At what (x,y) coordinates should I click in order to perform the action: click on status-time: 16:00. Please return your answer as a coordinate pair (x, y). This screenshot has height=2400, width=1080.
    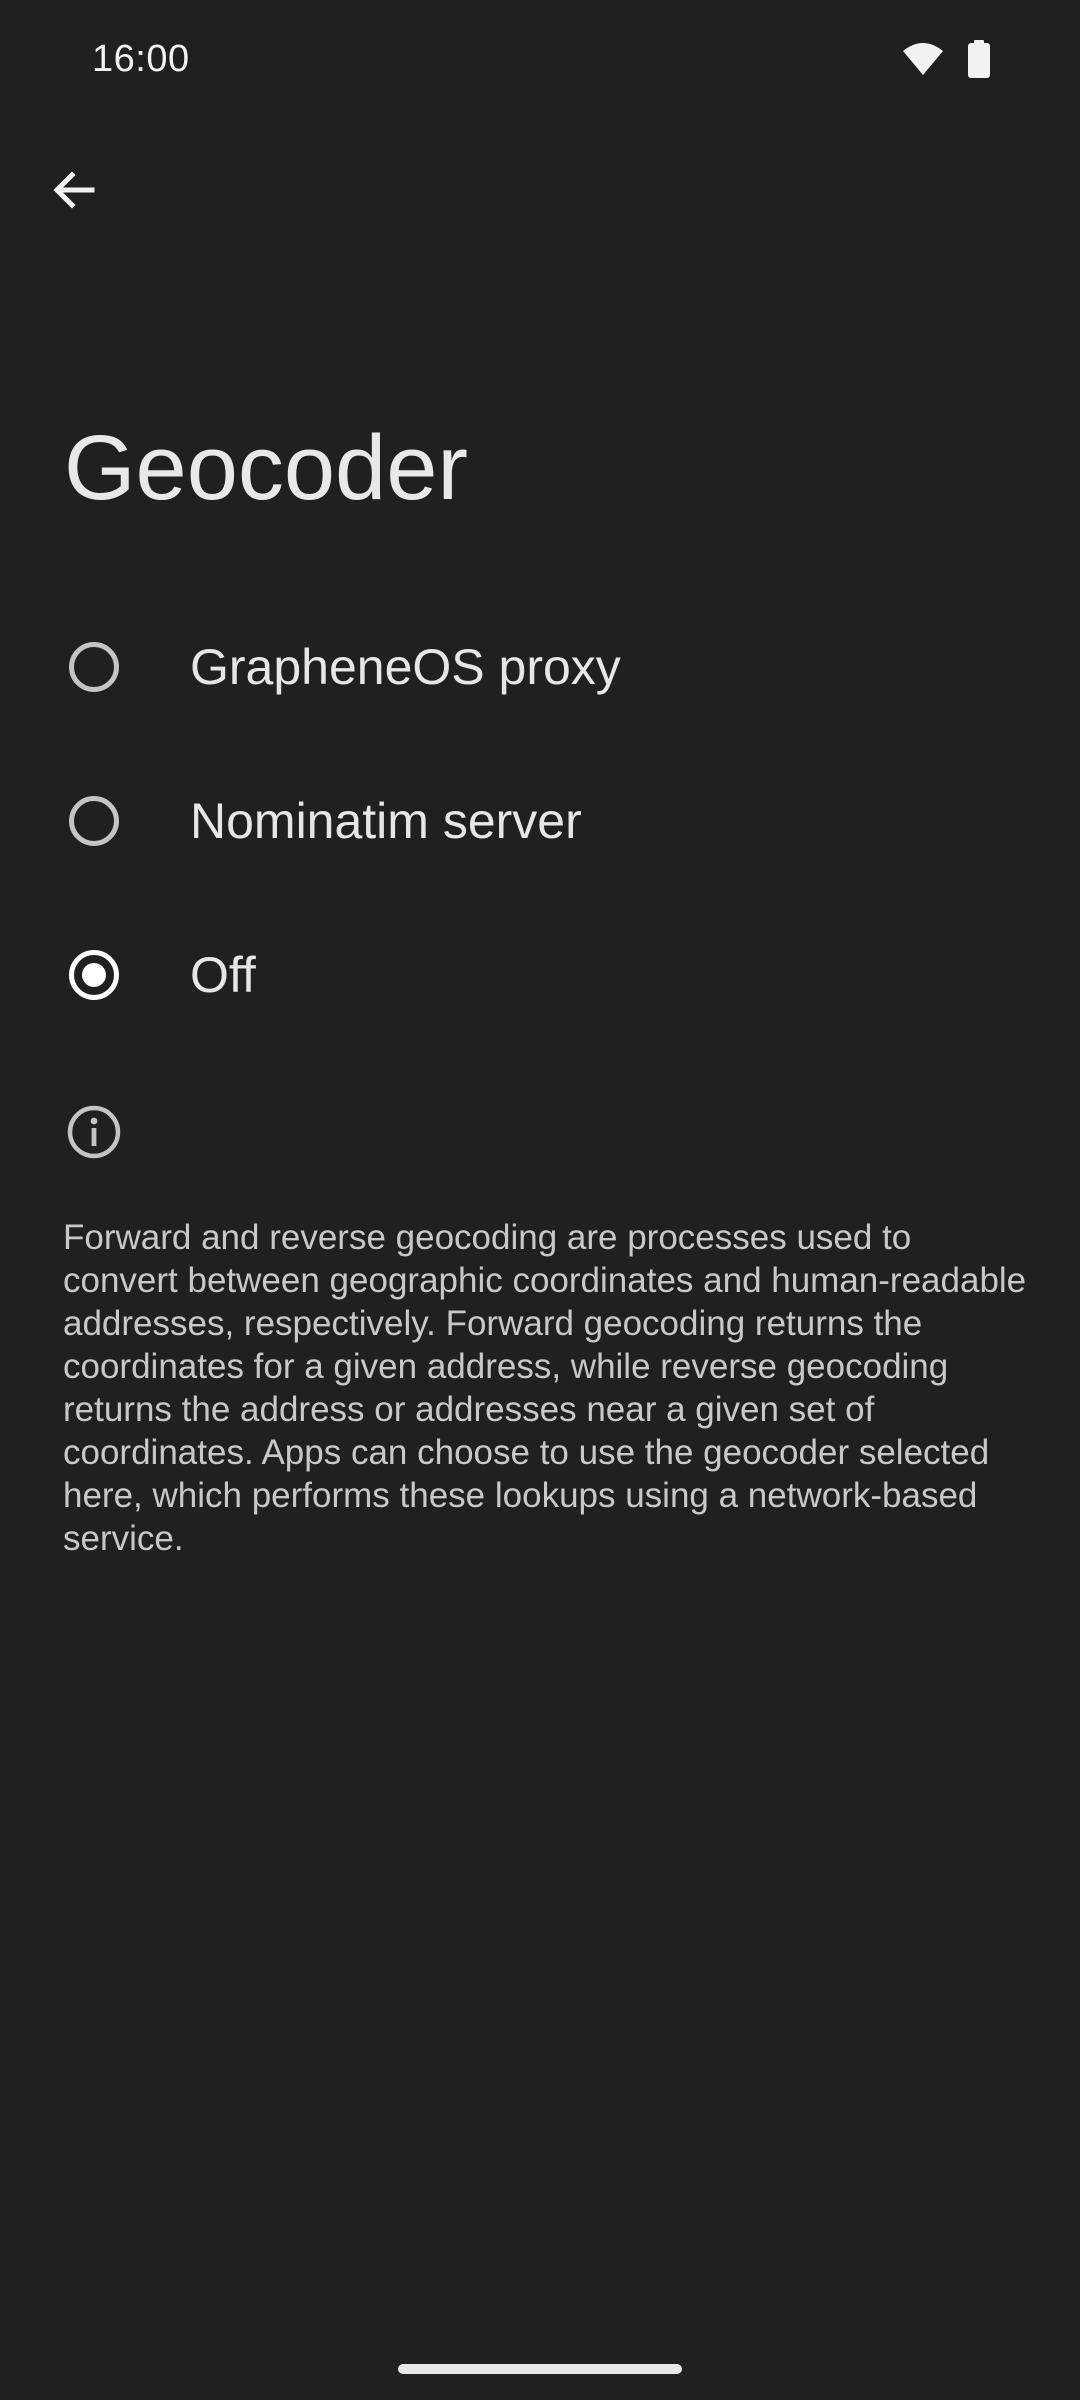
    Looking at the image, I should click on (141, 59).